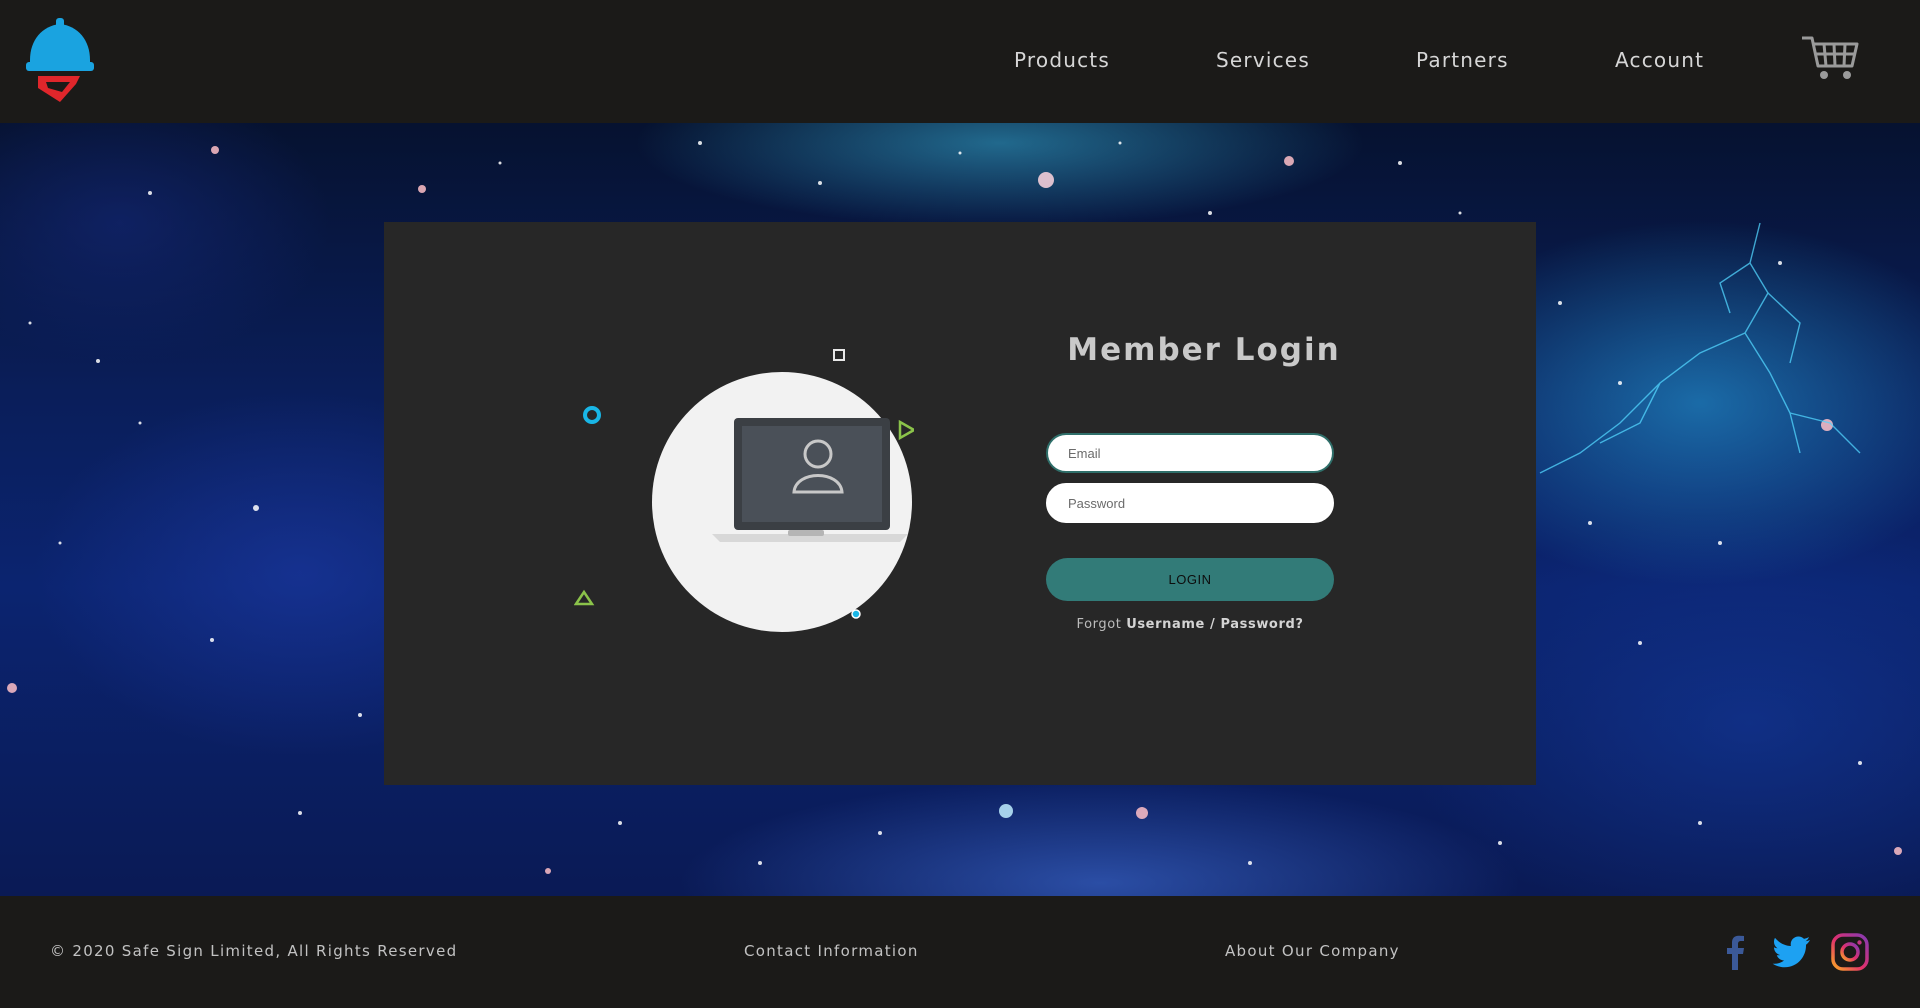 The height and width of the screenshot is (1008, 1920). What do you see at coordinates (1659, 60) in the screenshot?
I see `nav-account: Account` at bounding box center [1659, 60].